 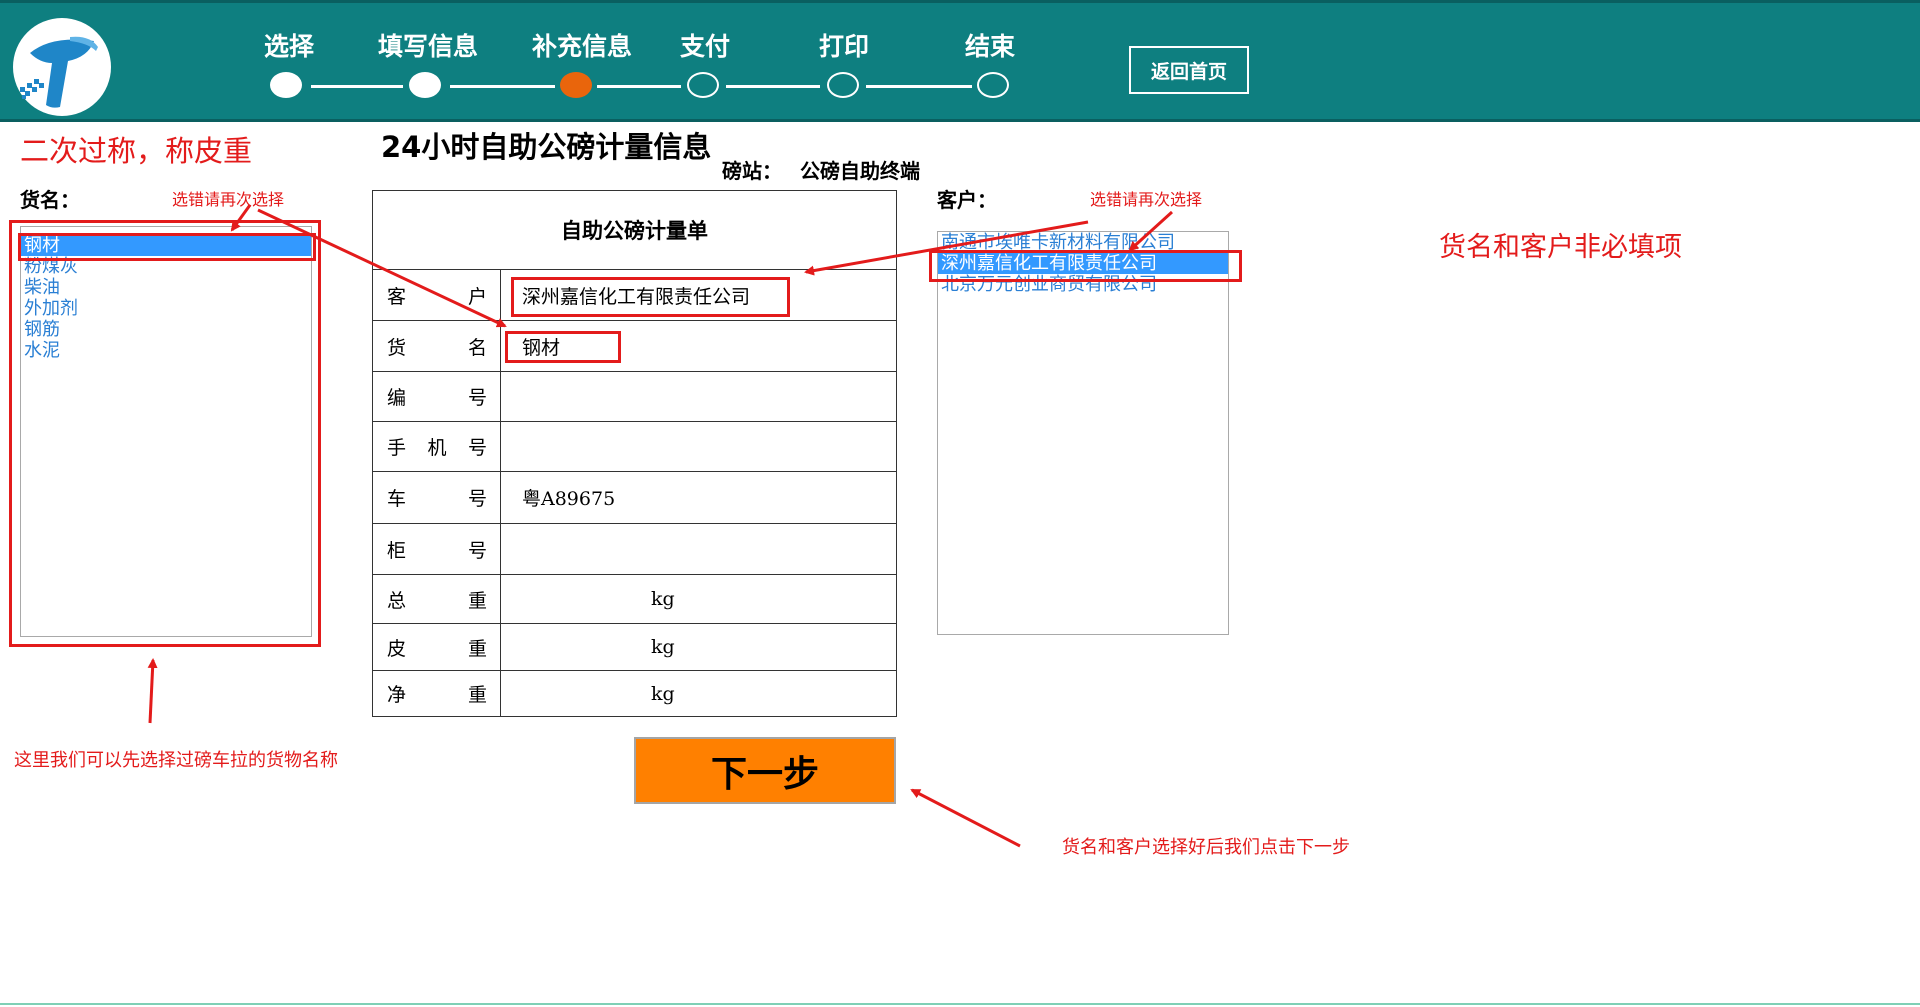 What do you see at coordinates (965, 818) in the screenshot?
I see `arrow-next-hint` at bounding box center [965, 818].